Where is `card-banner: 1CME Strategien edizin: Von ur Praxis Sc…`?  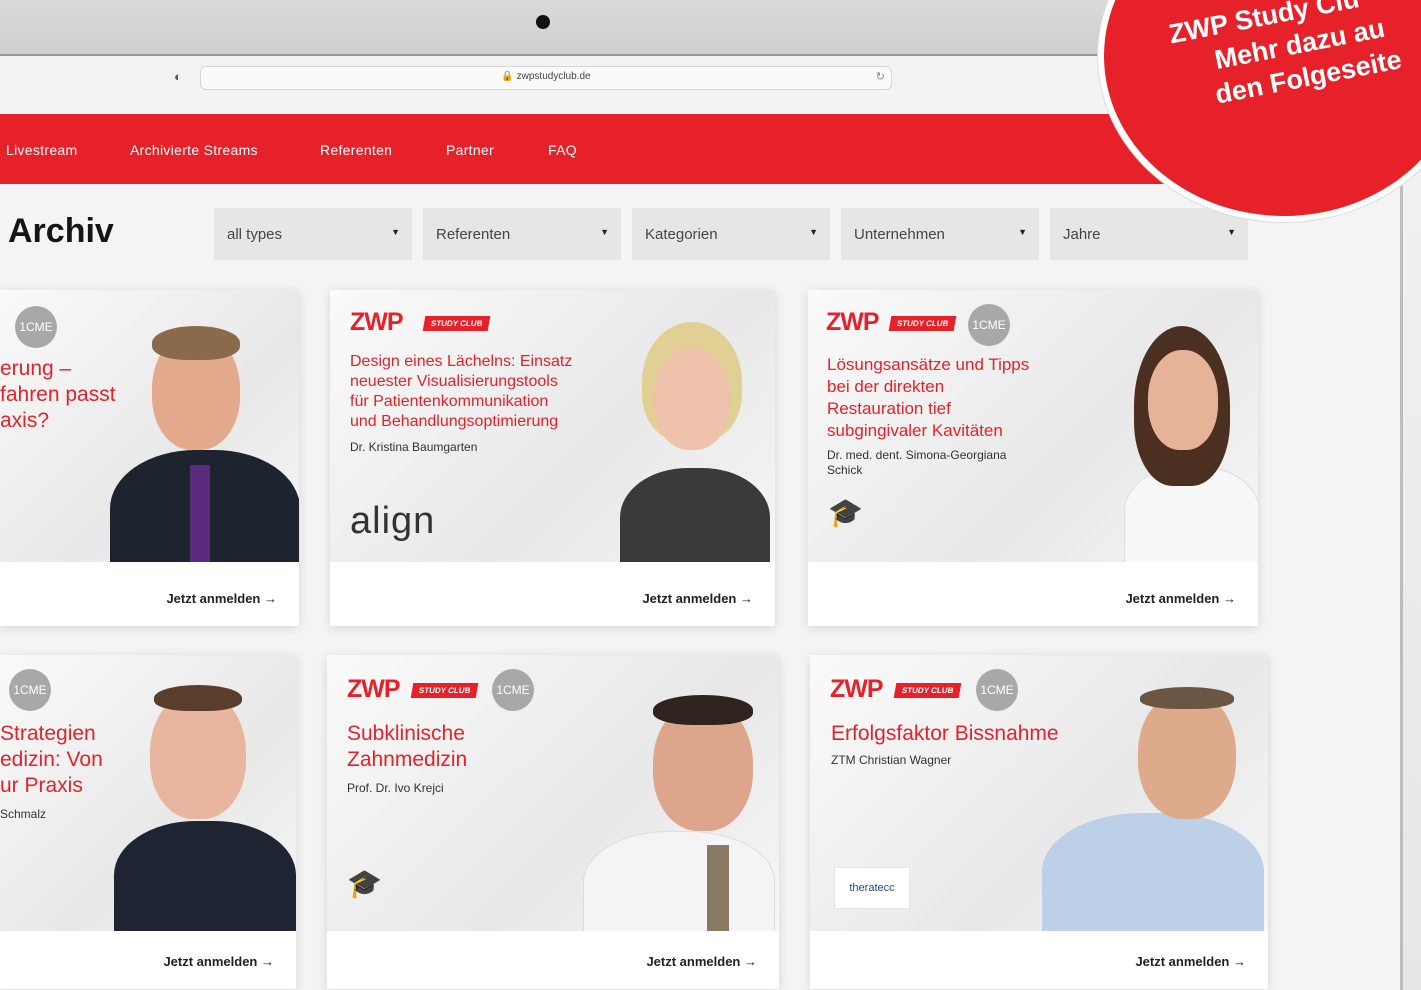
card-banner: 1CME Strategien edizin: Von ur Praxis Sc… is located at coordinates (148, 793).